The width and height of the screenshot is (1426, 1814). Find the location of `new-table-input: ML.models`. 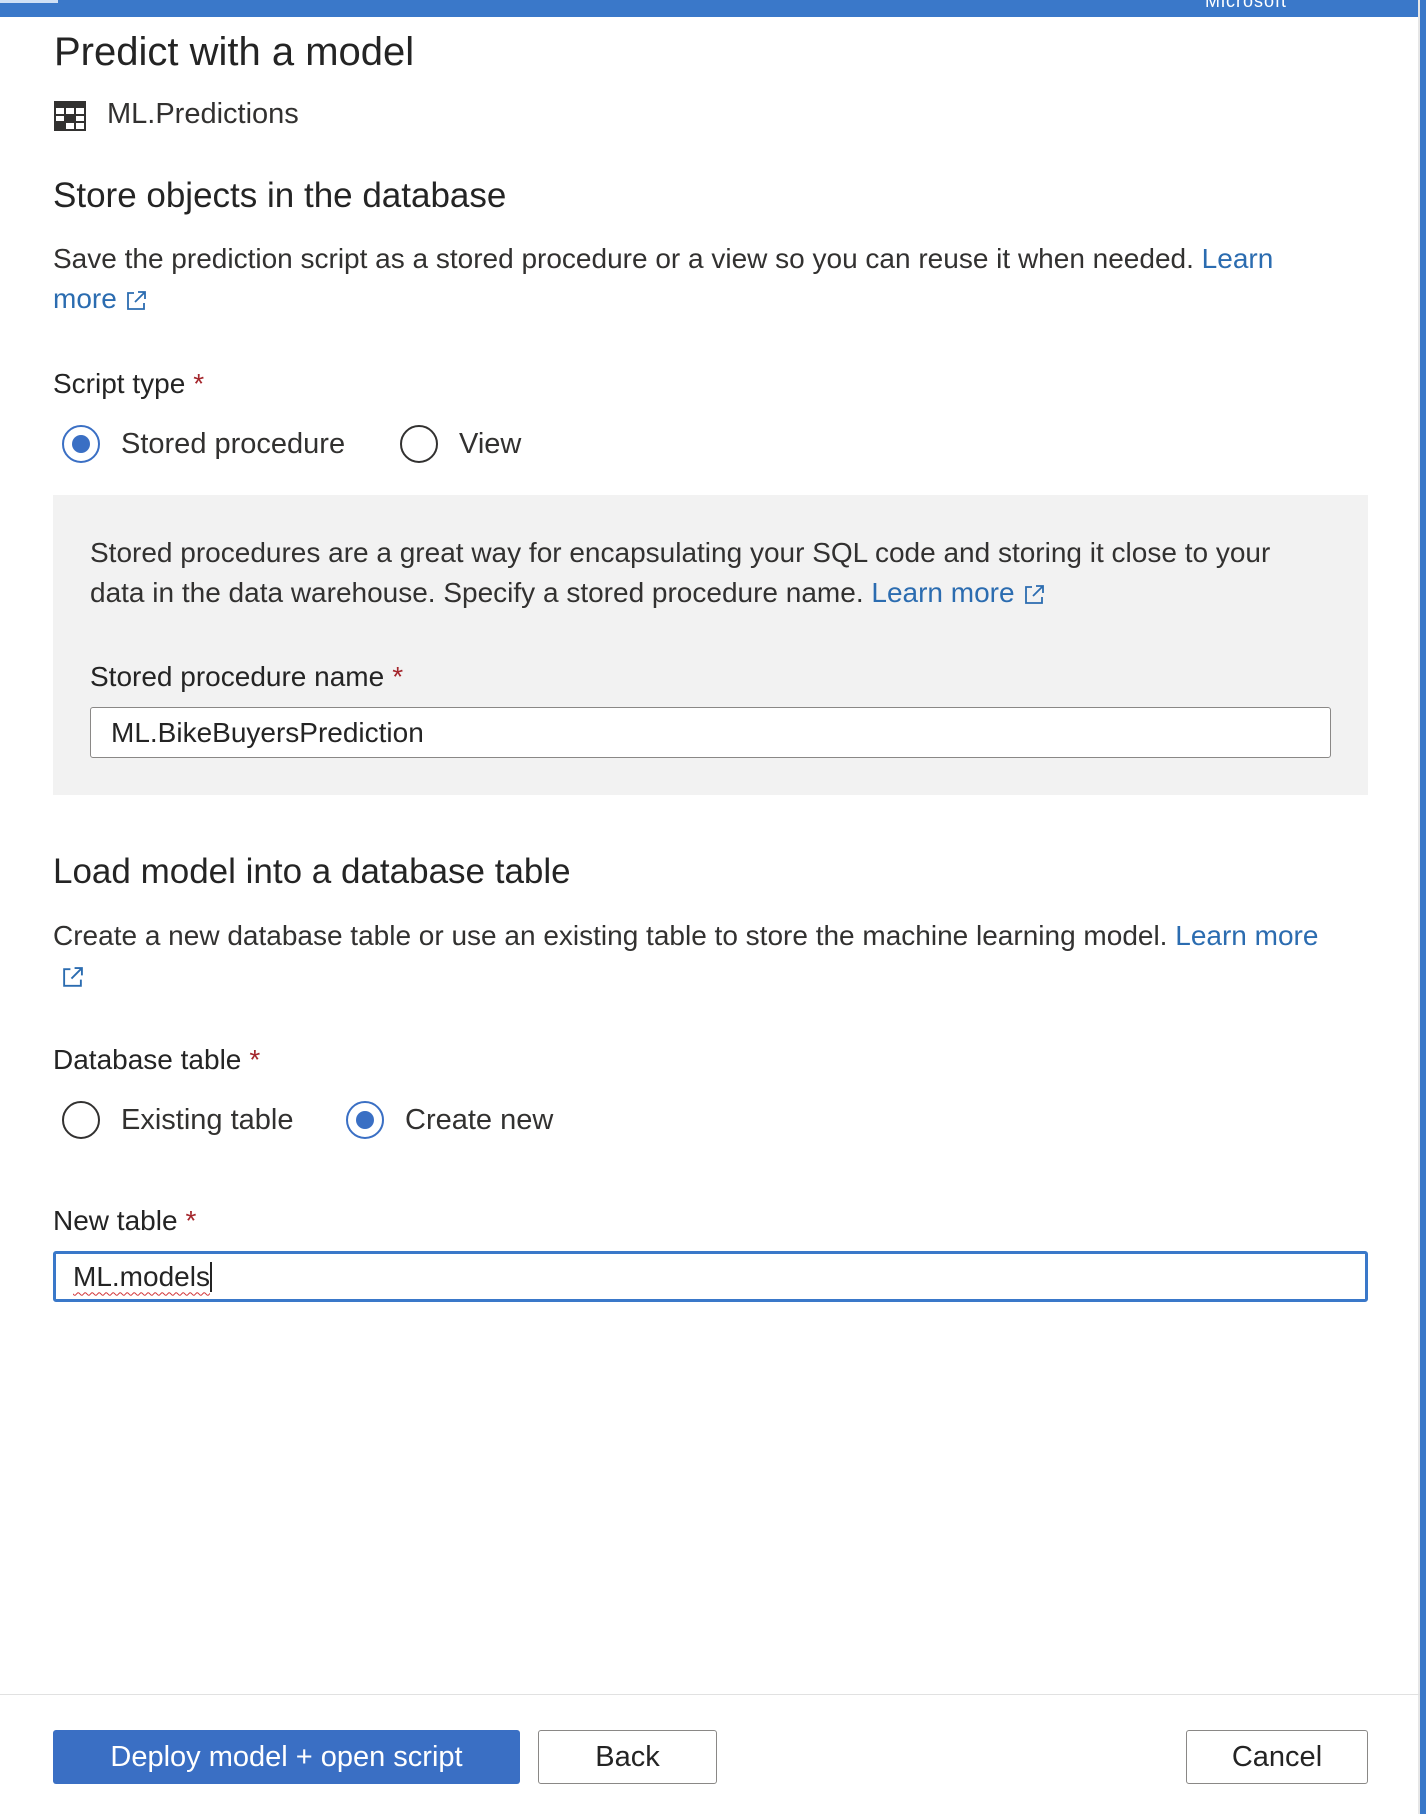

new-table-input: ML.models is located at coordinates (710, 1276).